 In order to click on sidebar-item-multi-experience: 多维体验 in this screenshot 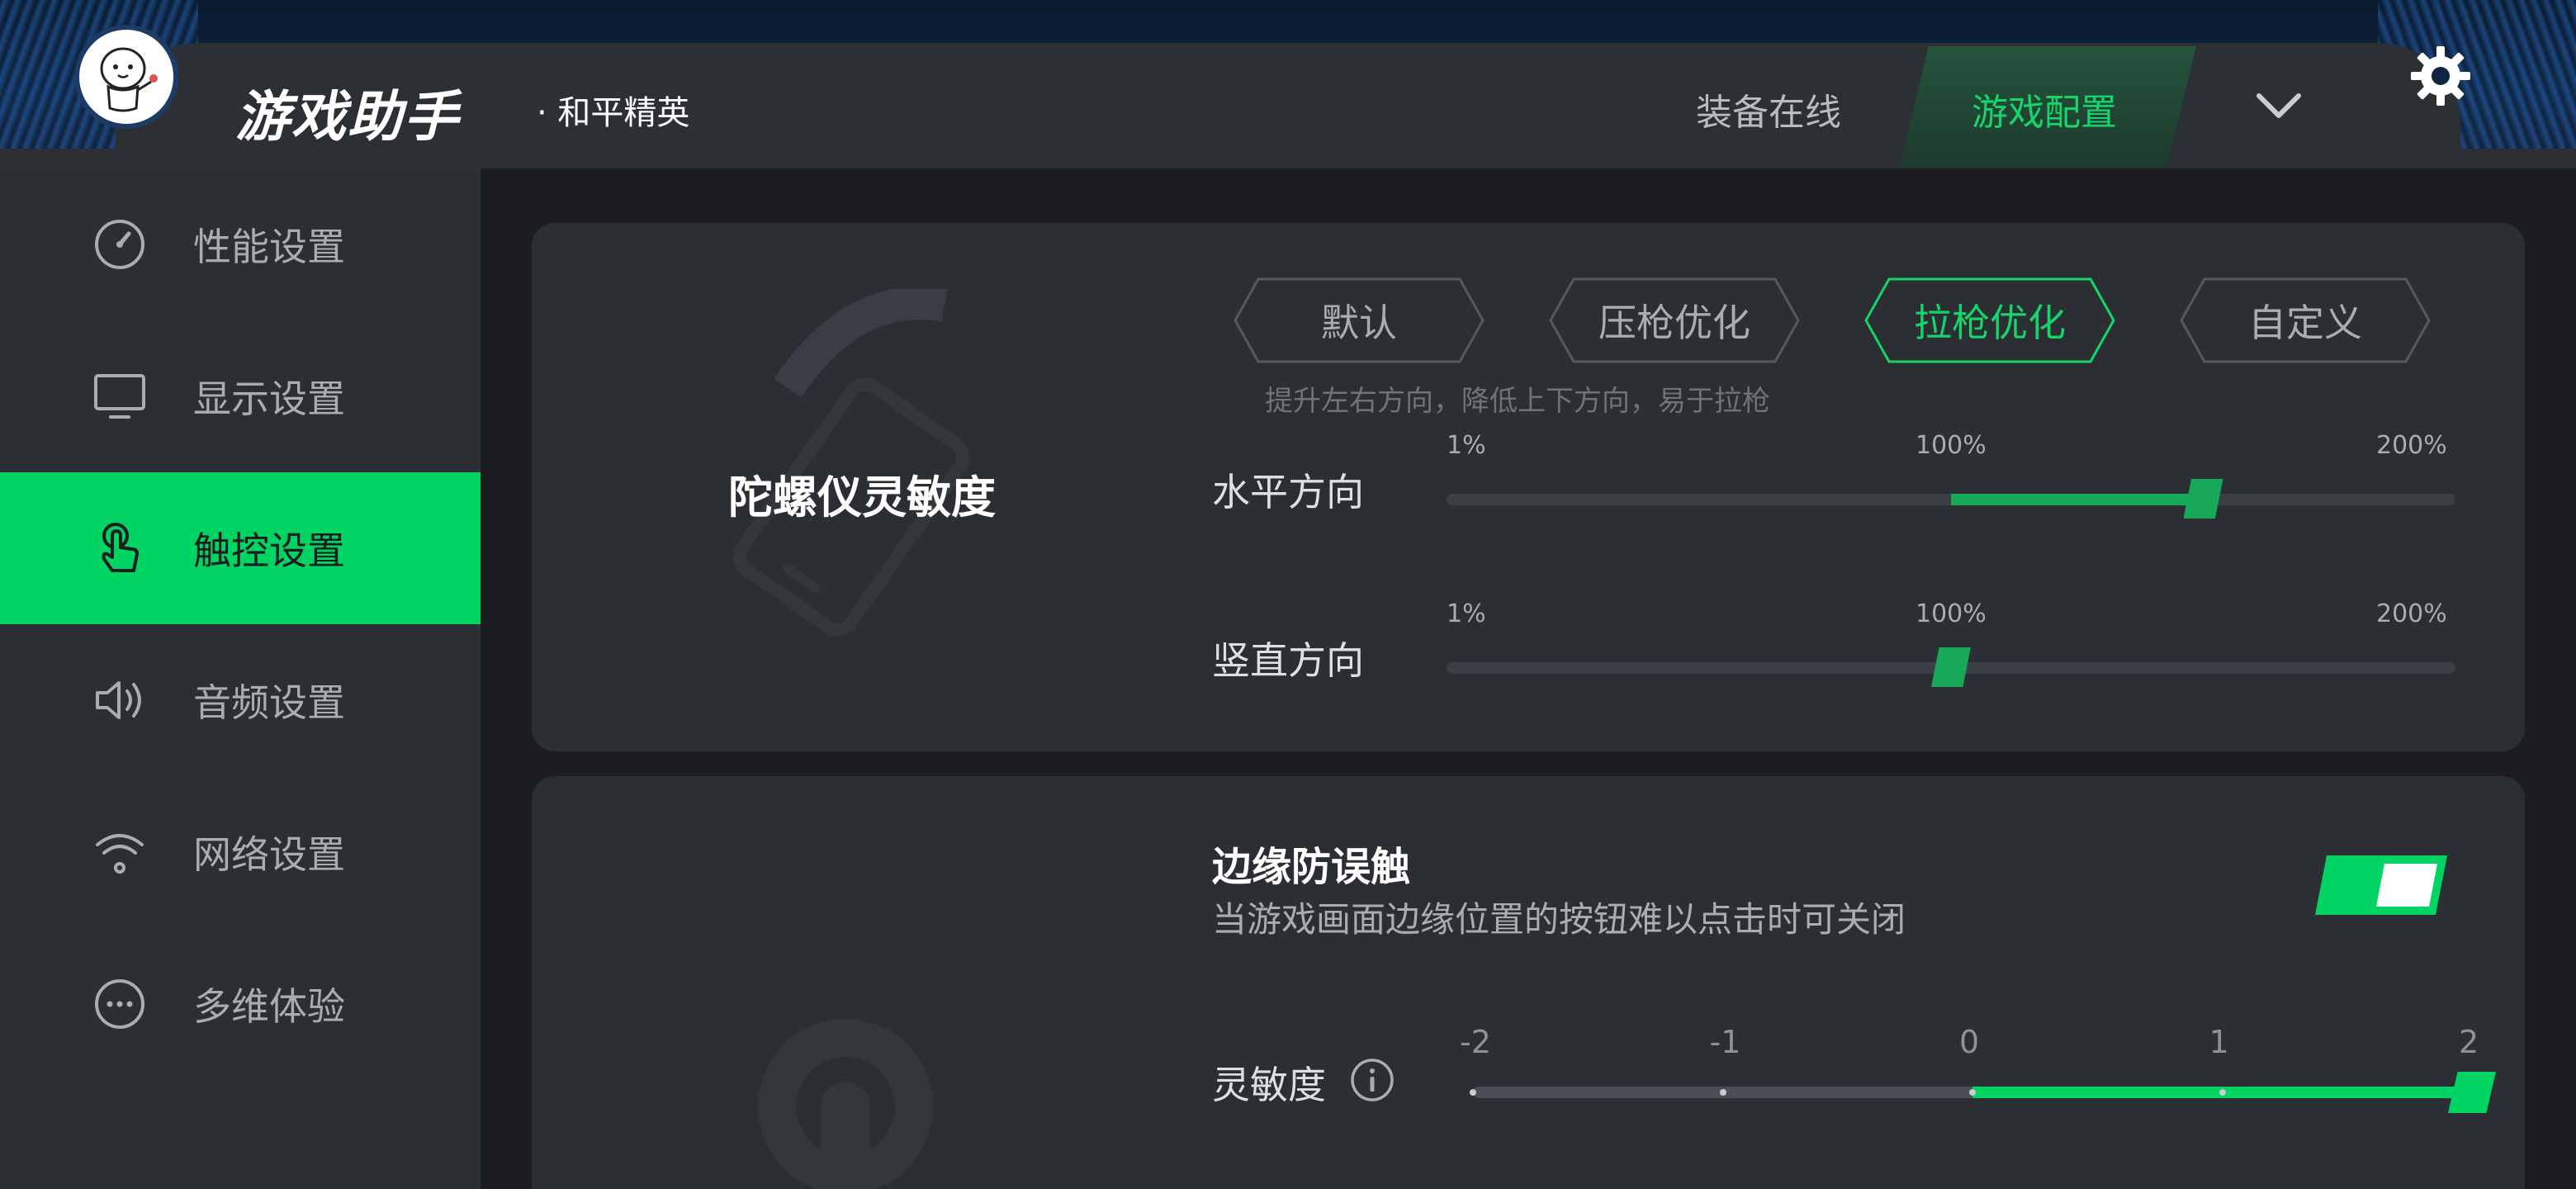, I will do `click(240, 1004)`.